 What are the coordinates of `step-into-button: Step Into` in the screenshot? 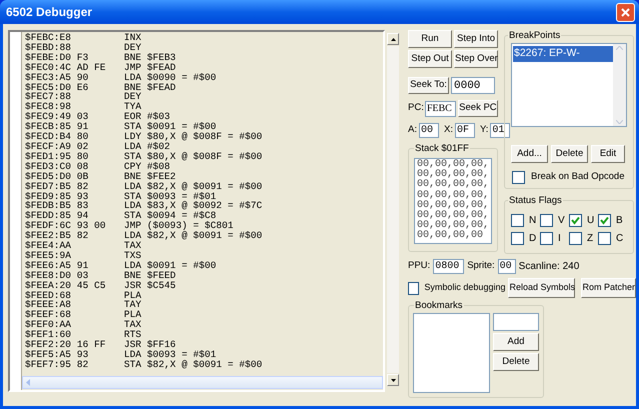 It's located at (476, 39).